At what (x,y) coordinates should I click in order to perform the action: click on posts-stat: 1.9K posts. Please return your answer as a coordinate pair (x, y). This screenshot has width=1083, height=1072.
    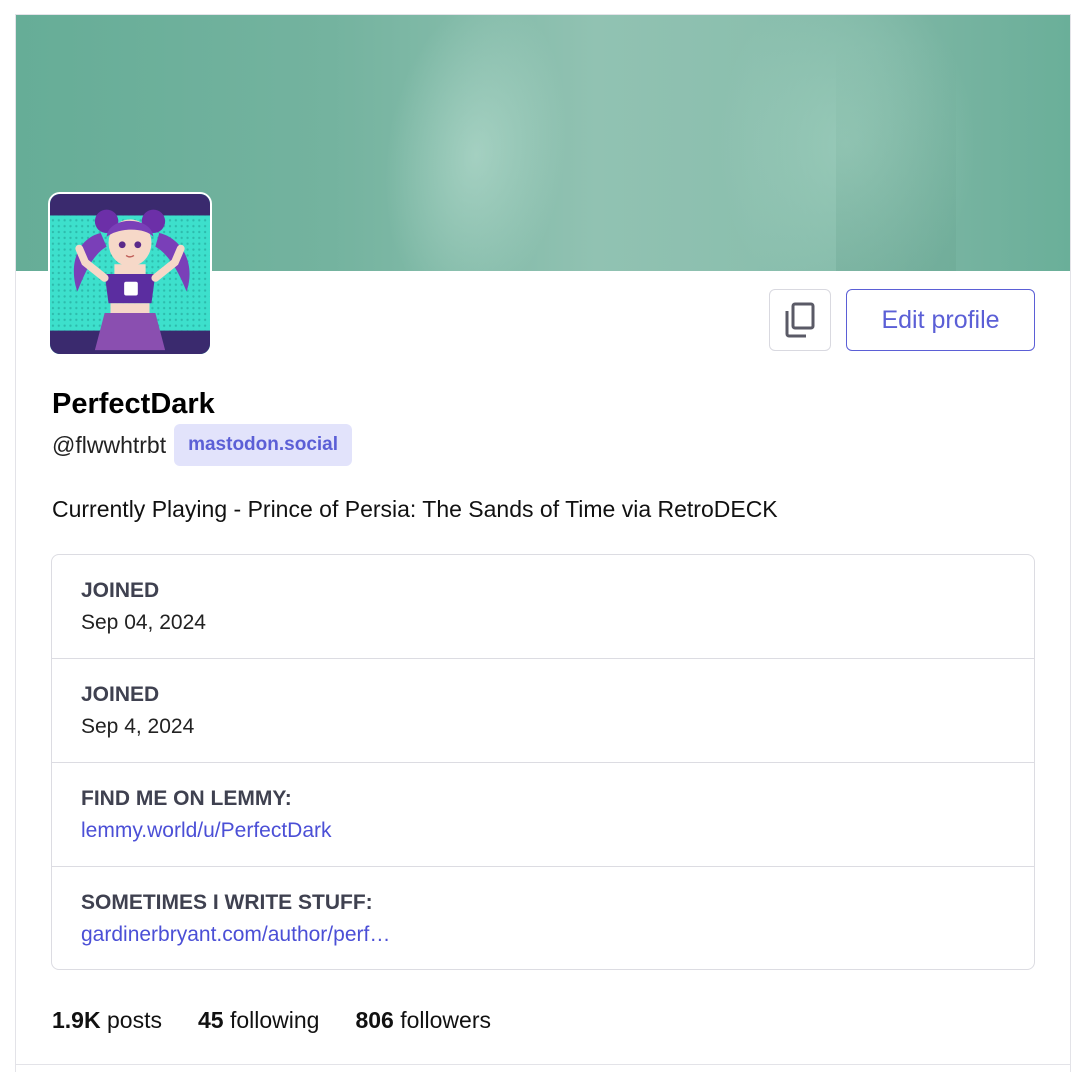
    Looking at the image, I should click on (107, 1020).